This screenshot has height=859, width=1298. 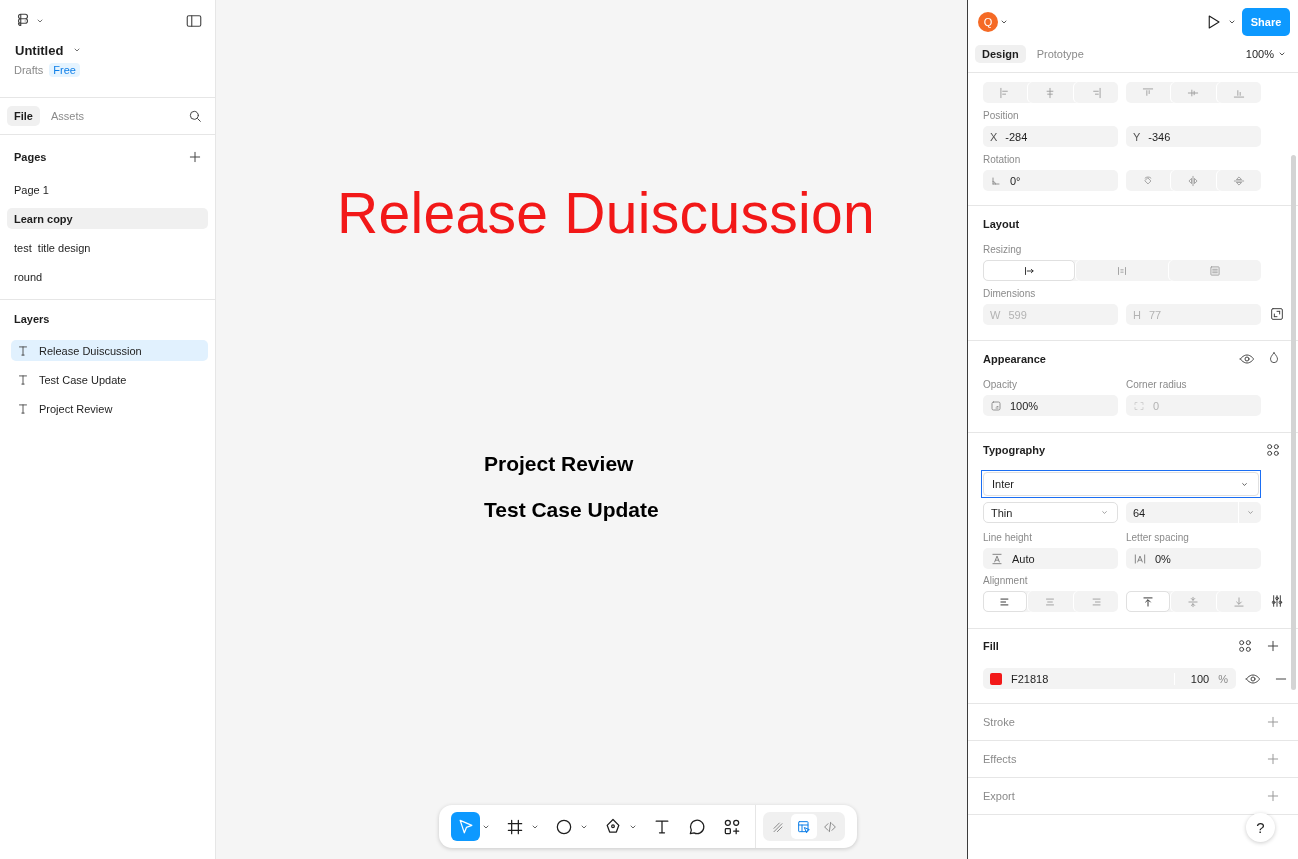 I want to click on canvas-heading-text: Release Duiscussion, so click(x=606, y=213).